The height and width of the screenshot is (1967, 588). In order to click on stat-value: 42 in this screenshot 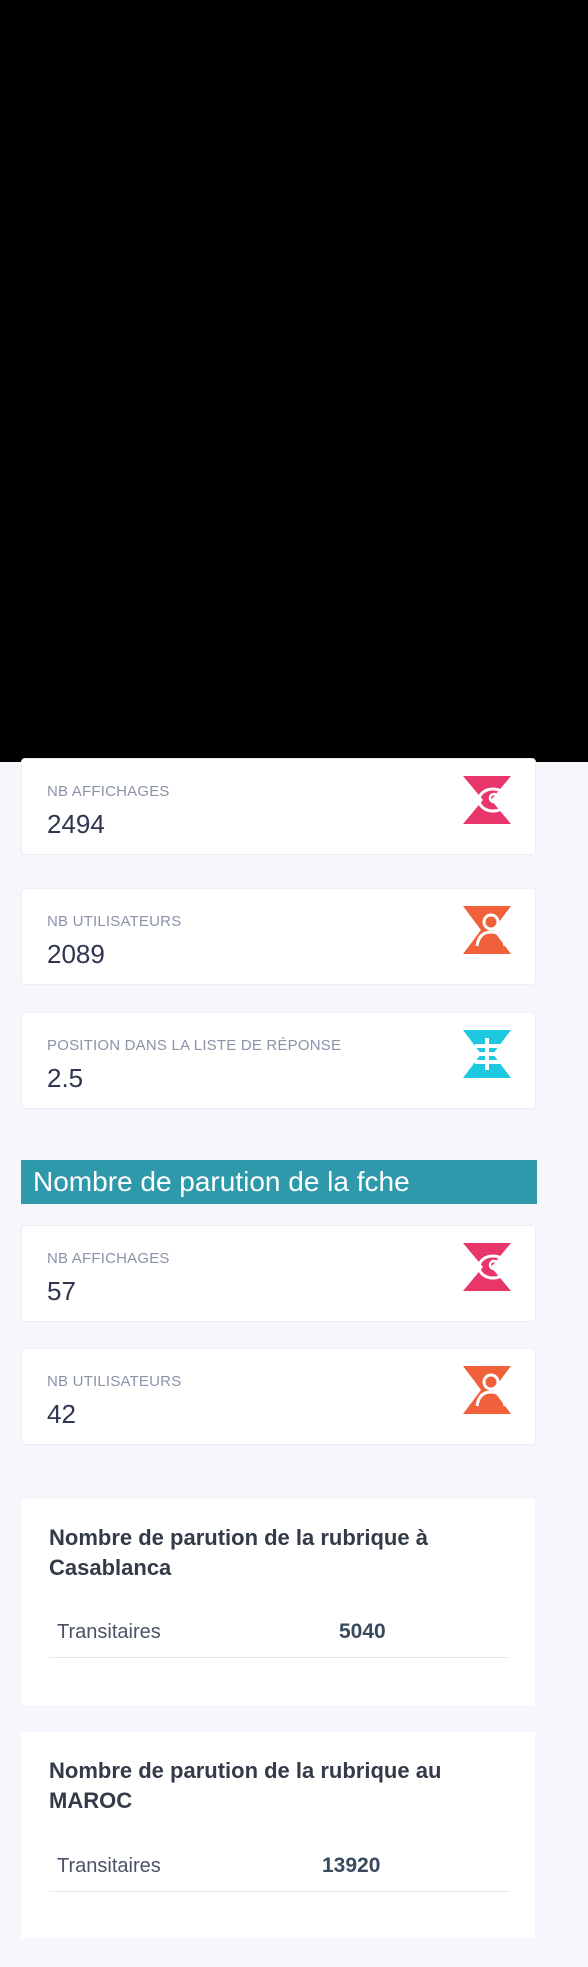, I will do `click(61, 1414)`.